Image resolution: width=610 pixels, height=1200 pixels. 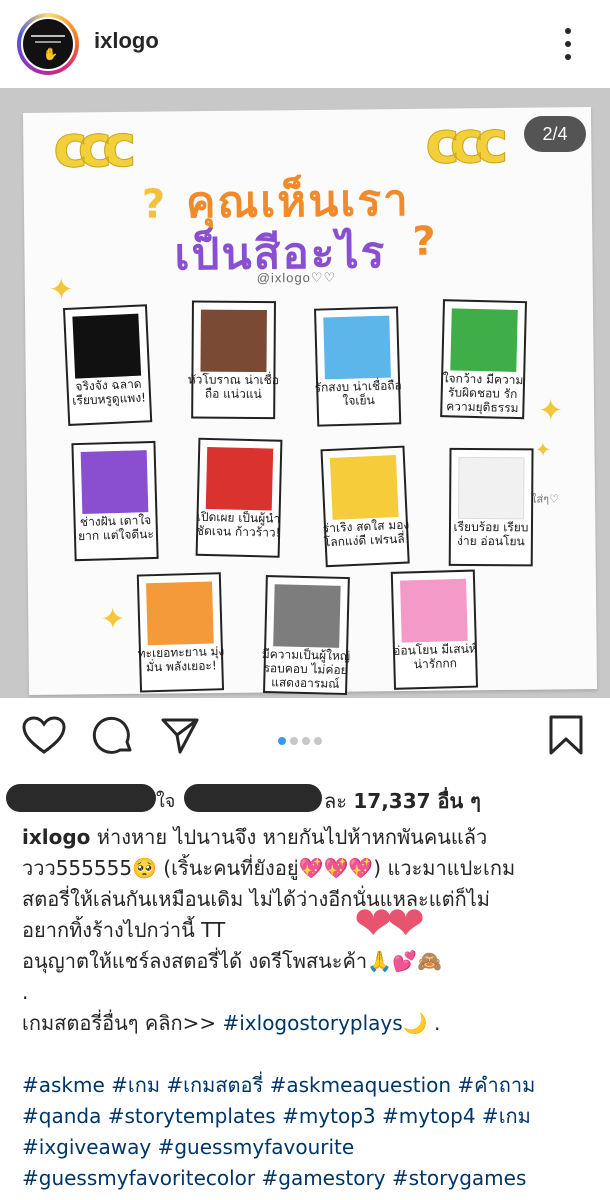 I want to click on carousel-page-indicator: 2/4, so click(x=555, y=134).